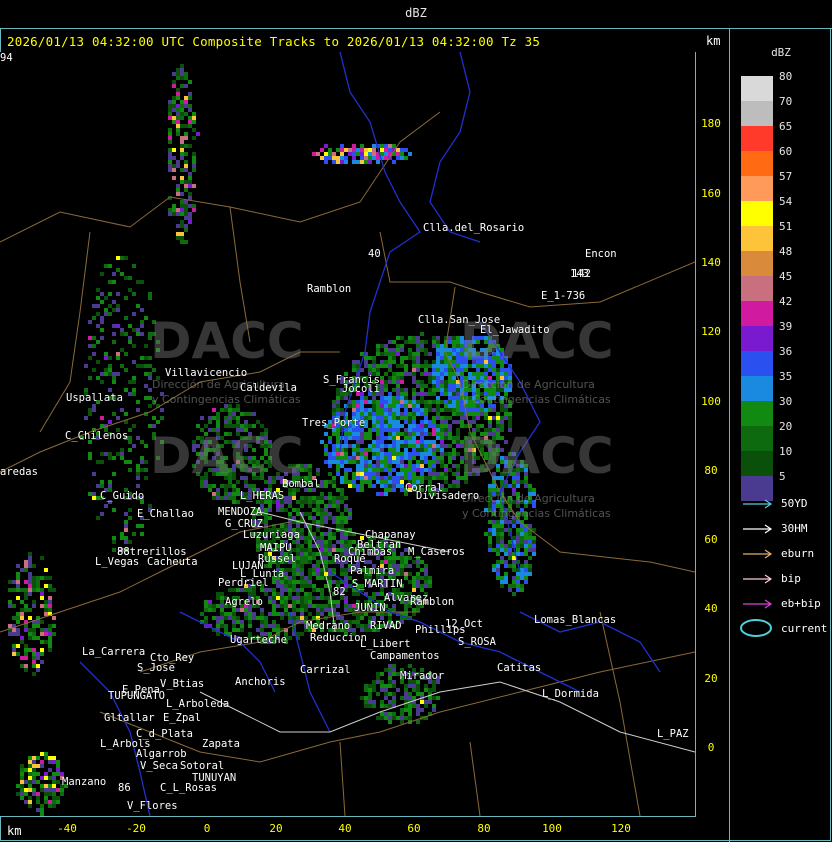 The width and height of the screenshot is (832, 842). I want to click on place-label: L_PAZ, so click(673, 734).